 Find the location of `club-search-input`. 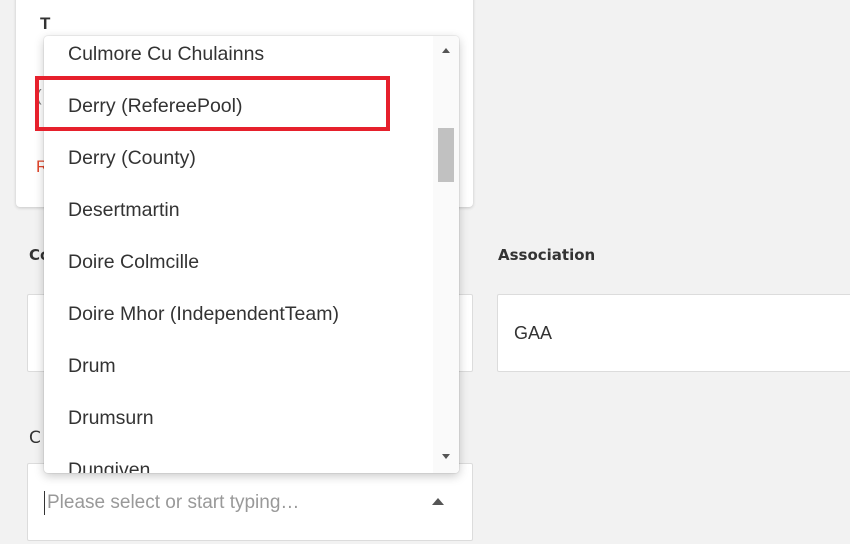

club-search-input is located at coordinates (215, 503).